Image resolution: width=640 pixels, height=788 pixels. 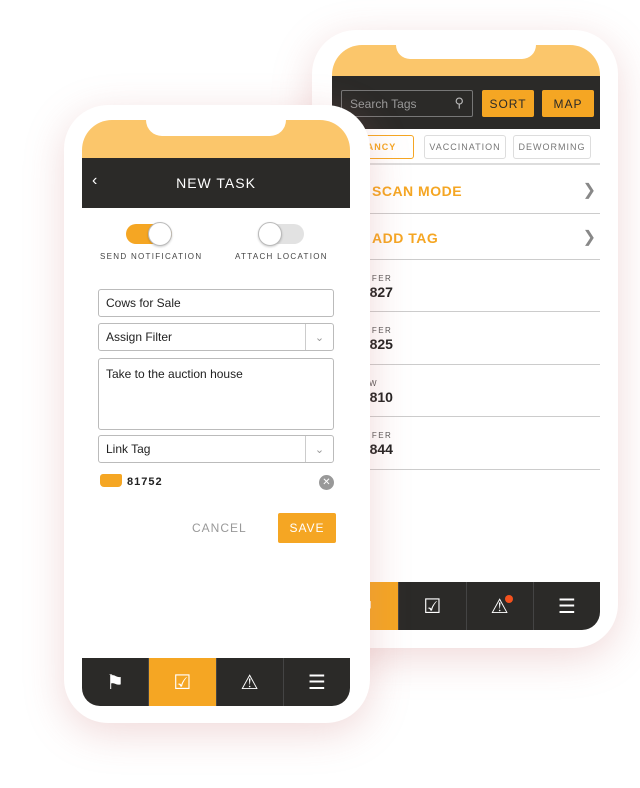 I want to click on sort-button: SORT, so click(x=508, y=103).